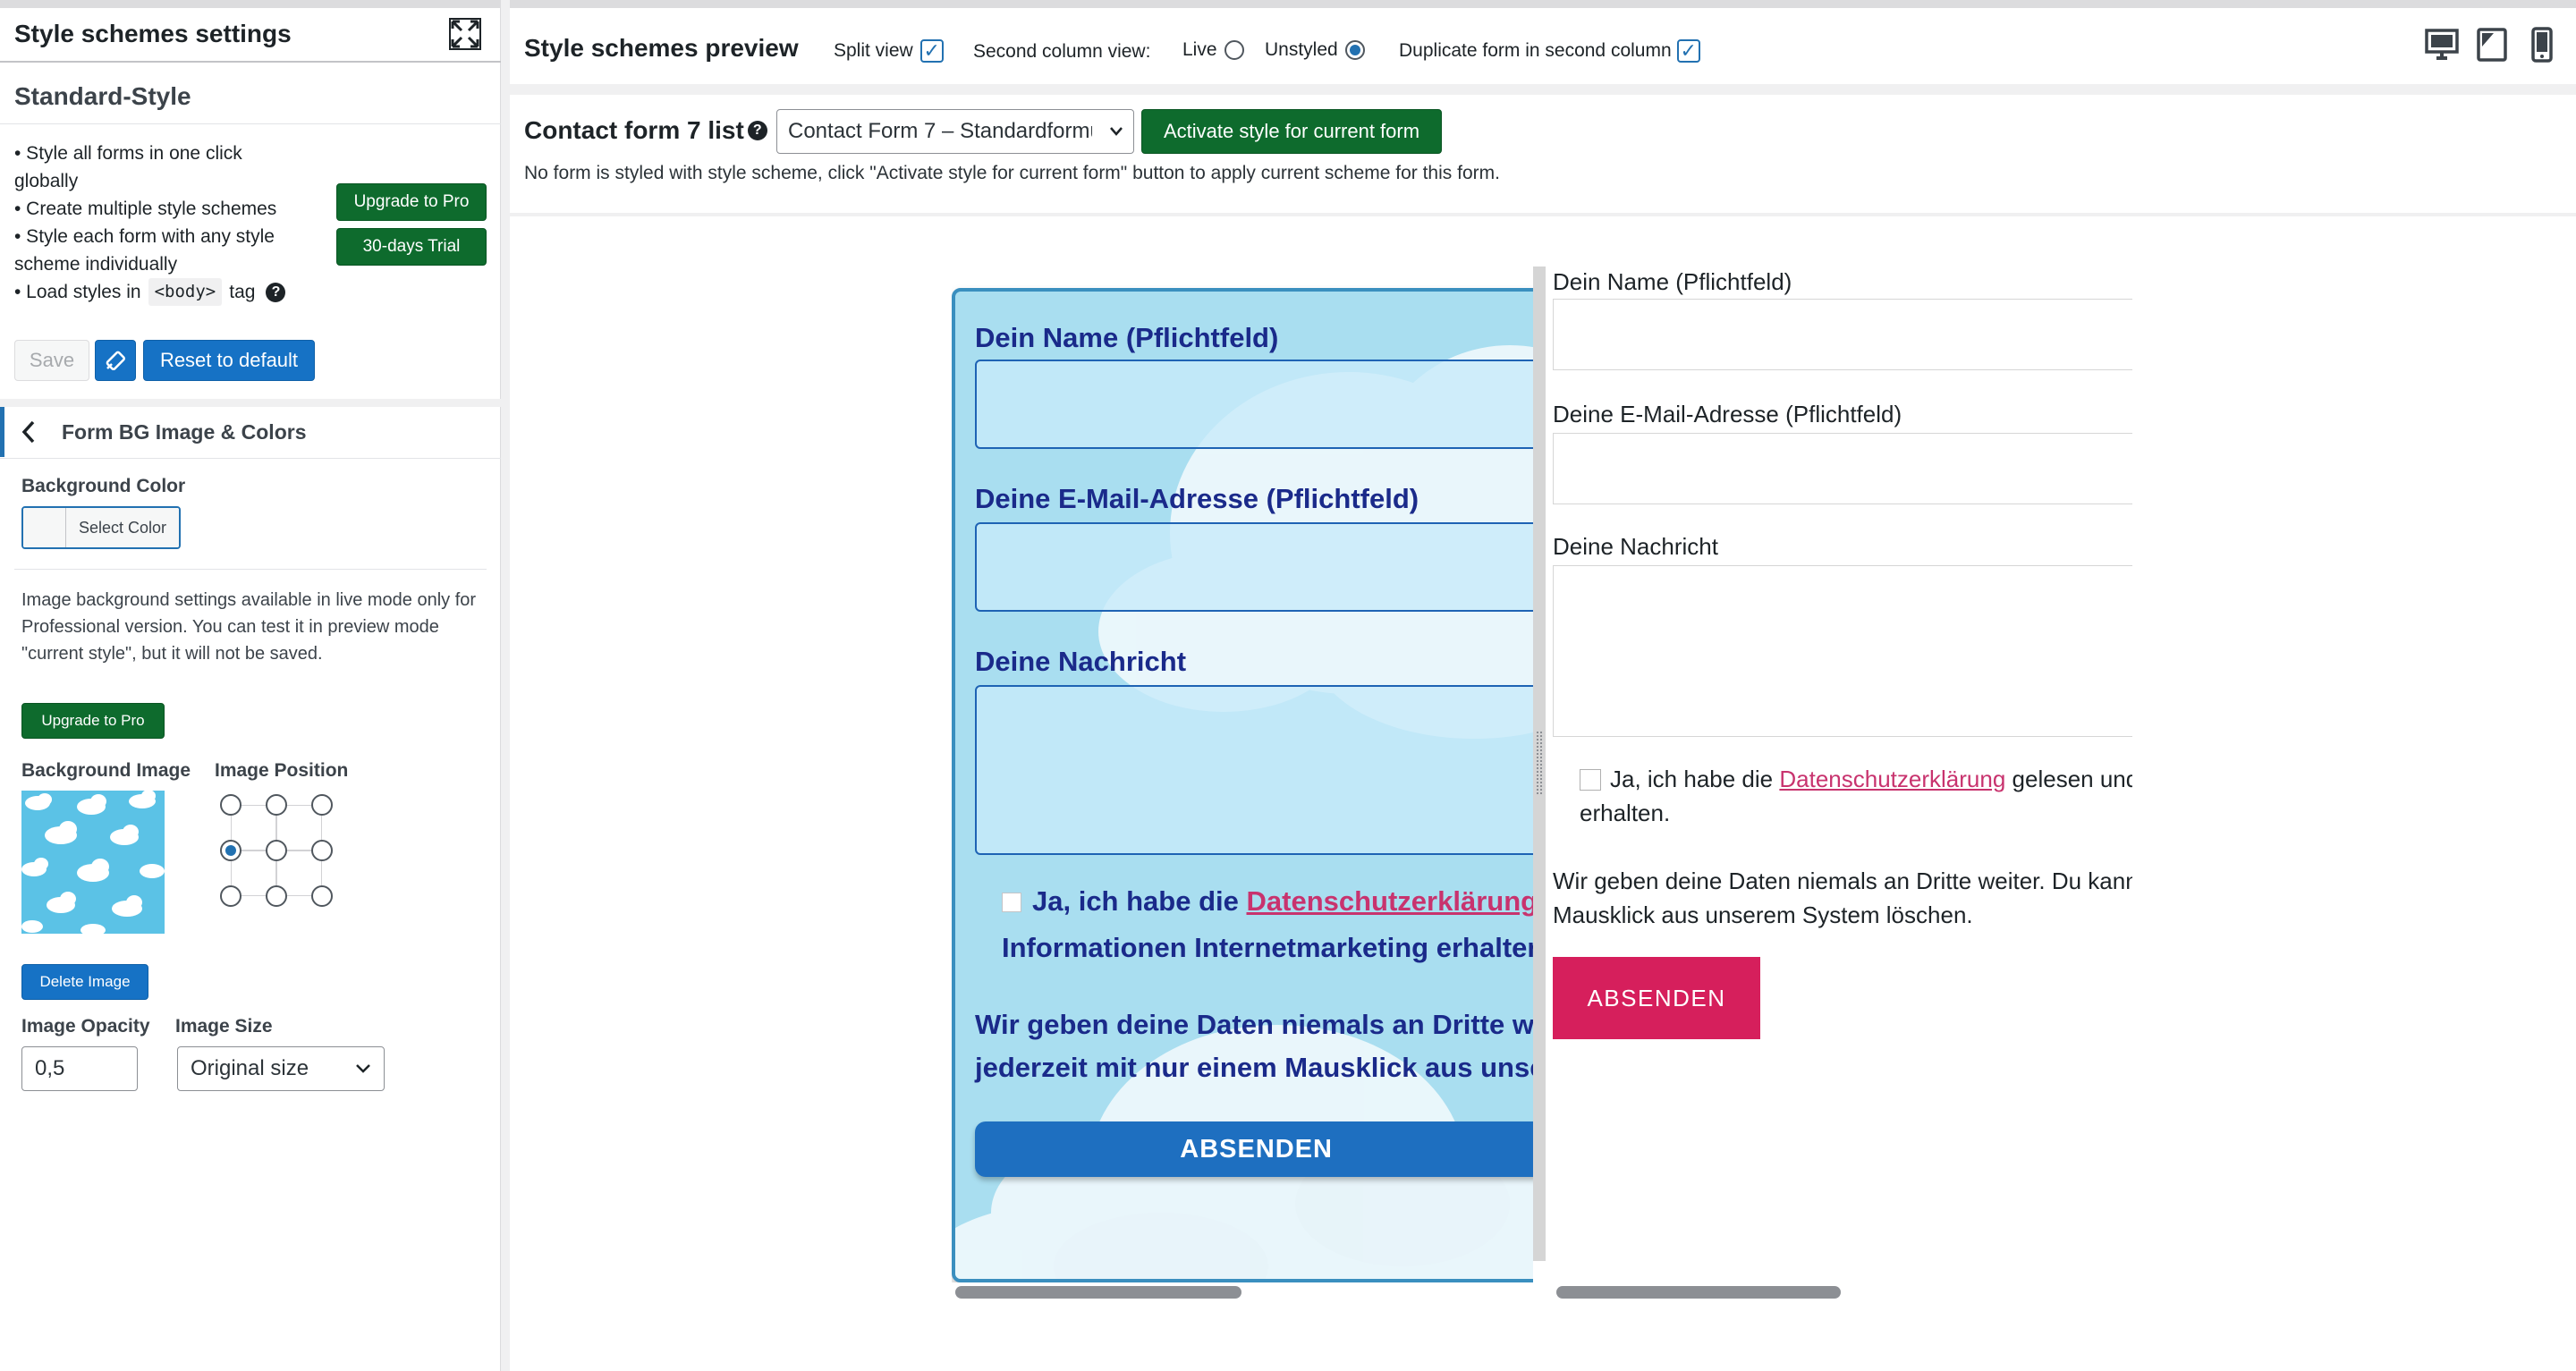 The image size is (2576, 1371). What do you see at coordinates (282, 770) in the screenshot?
I see `image-position-label: Image Position` at bounding box center [282, 770].